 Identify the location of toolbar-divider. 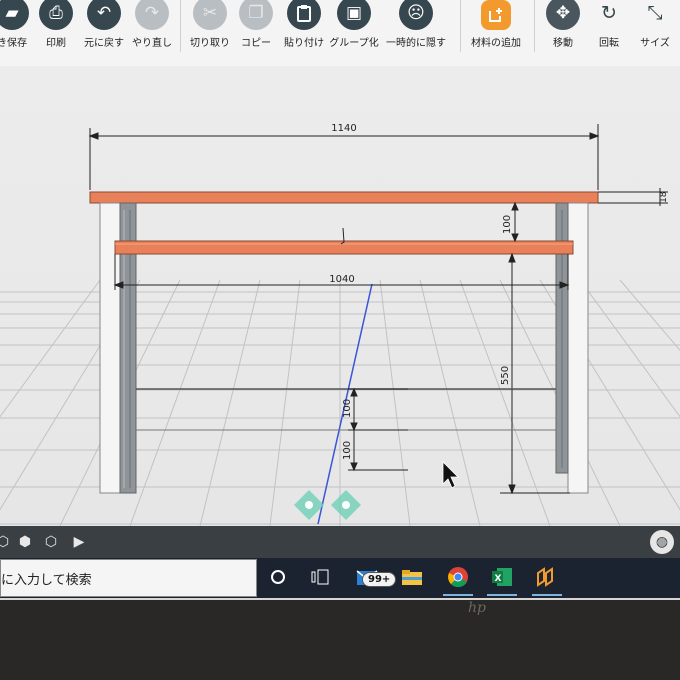
(460, 26).